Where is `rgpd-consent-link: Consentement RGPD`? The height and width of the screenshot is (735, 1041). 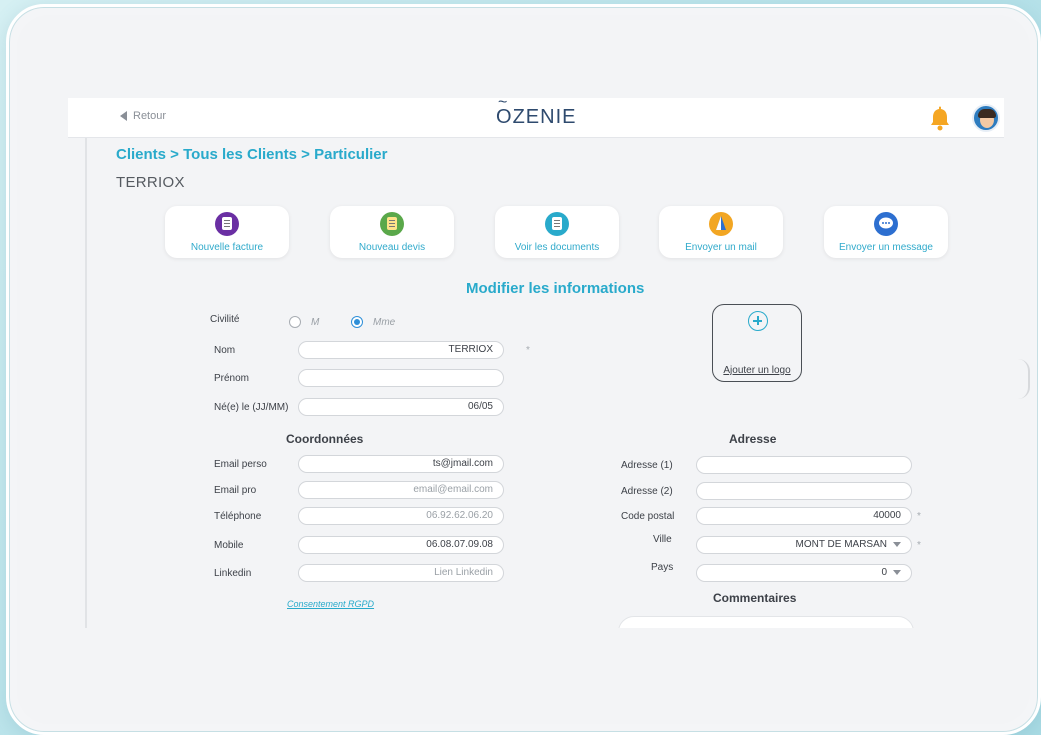 rgpd-consent-link: Consentement RGPD is located at coordinates (330, 604).